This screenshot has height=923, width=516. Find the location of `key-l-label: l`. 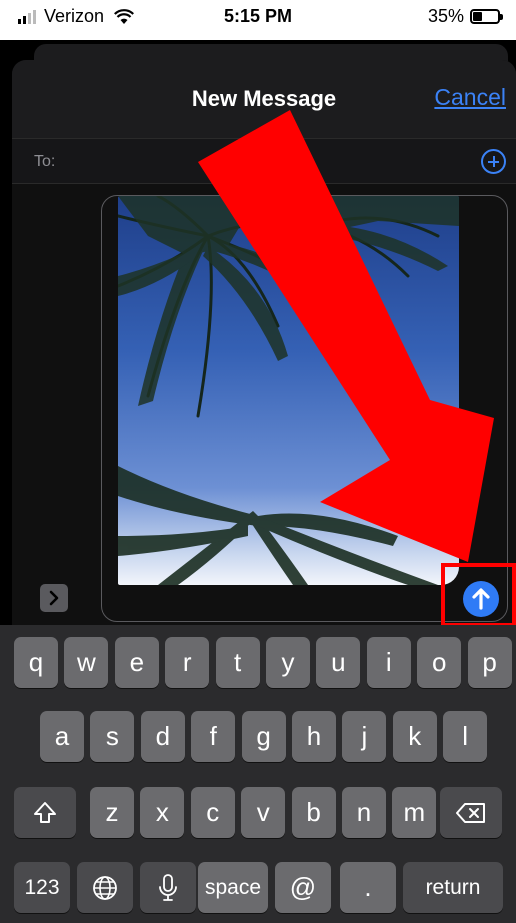

key-l-label: l is located at coordinates (465, 736).